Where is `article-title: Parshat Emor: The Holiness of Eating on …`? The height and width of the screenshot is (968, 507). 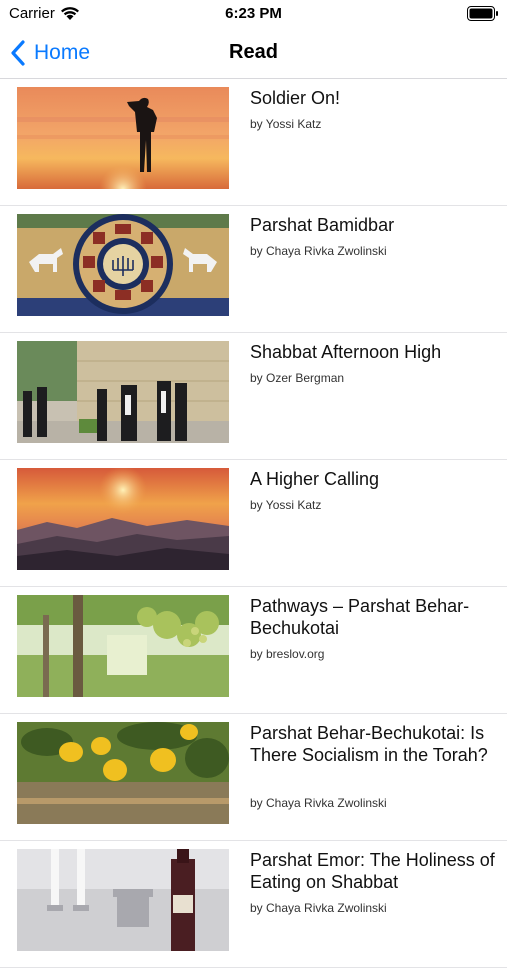 article-title: Parshat Emor: The Holiness of Eating on … is located at coordinates (372, 871).